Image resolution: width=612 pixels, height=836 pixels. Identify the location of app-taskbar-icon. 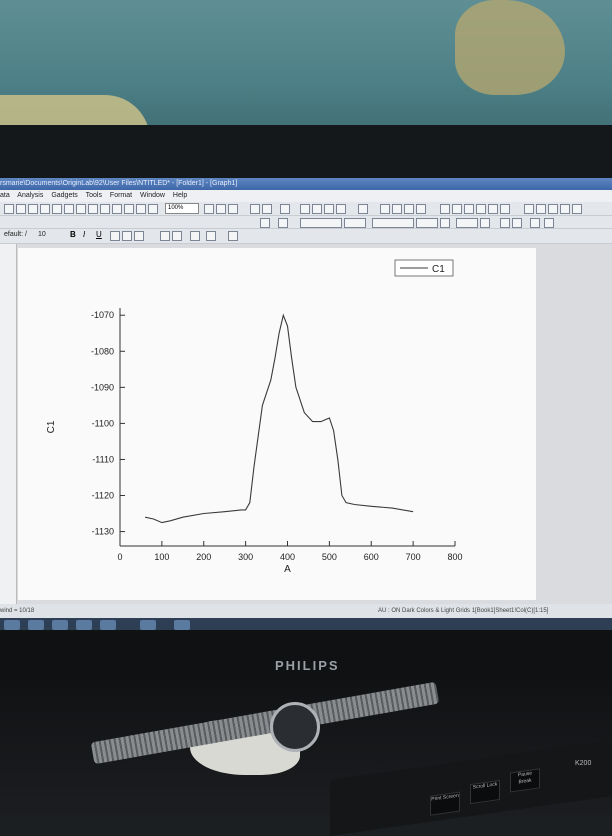
(148, 625).